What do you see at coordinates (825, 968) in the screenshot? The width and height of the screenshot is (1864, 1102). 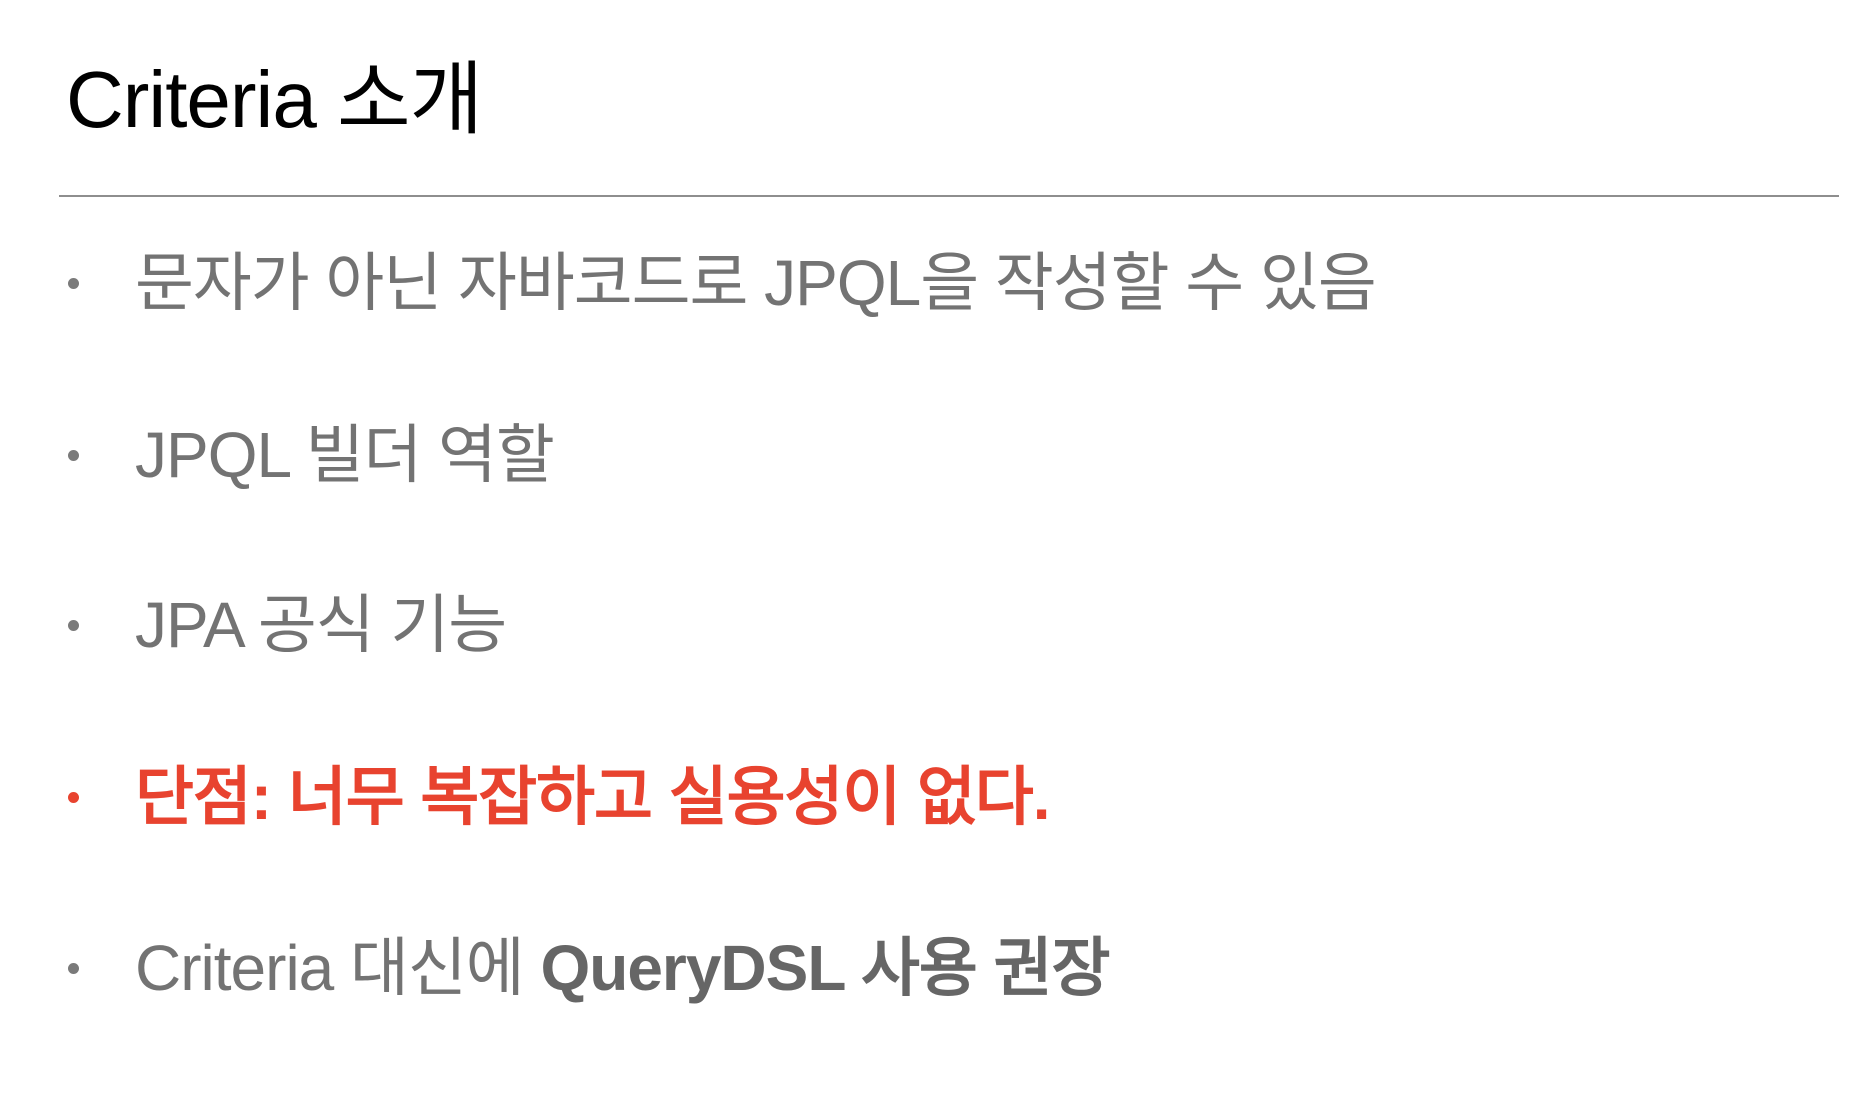 I see `bullet-text-bold: QueryDSL 사용 권장` at bounding box center [825, 968].